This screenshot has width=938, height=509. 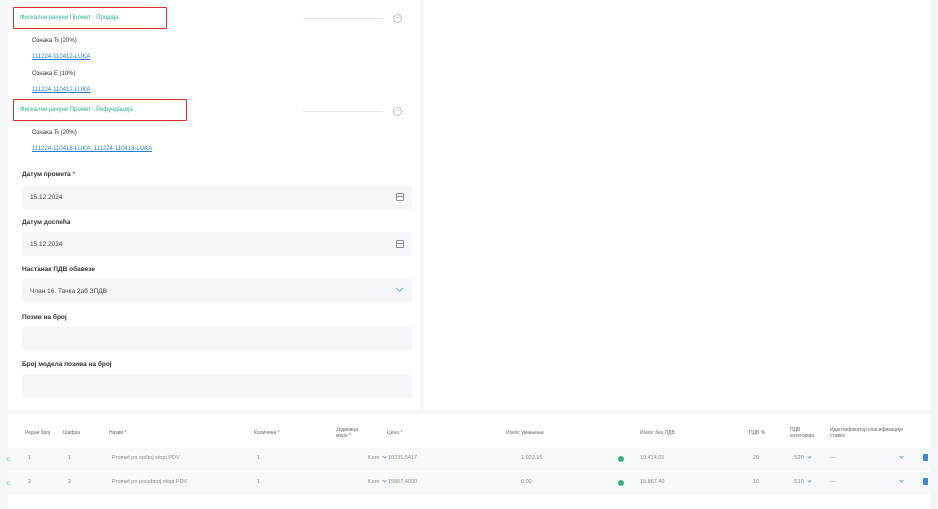 I want to click on col-header-identifier: Идентификатор класификације ставке, so click(x=866, y=433).